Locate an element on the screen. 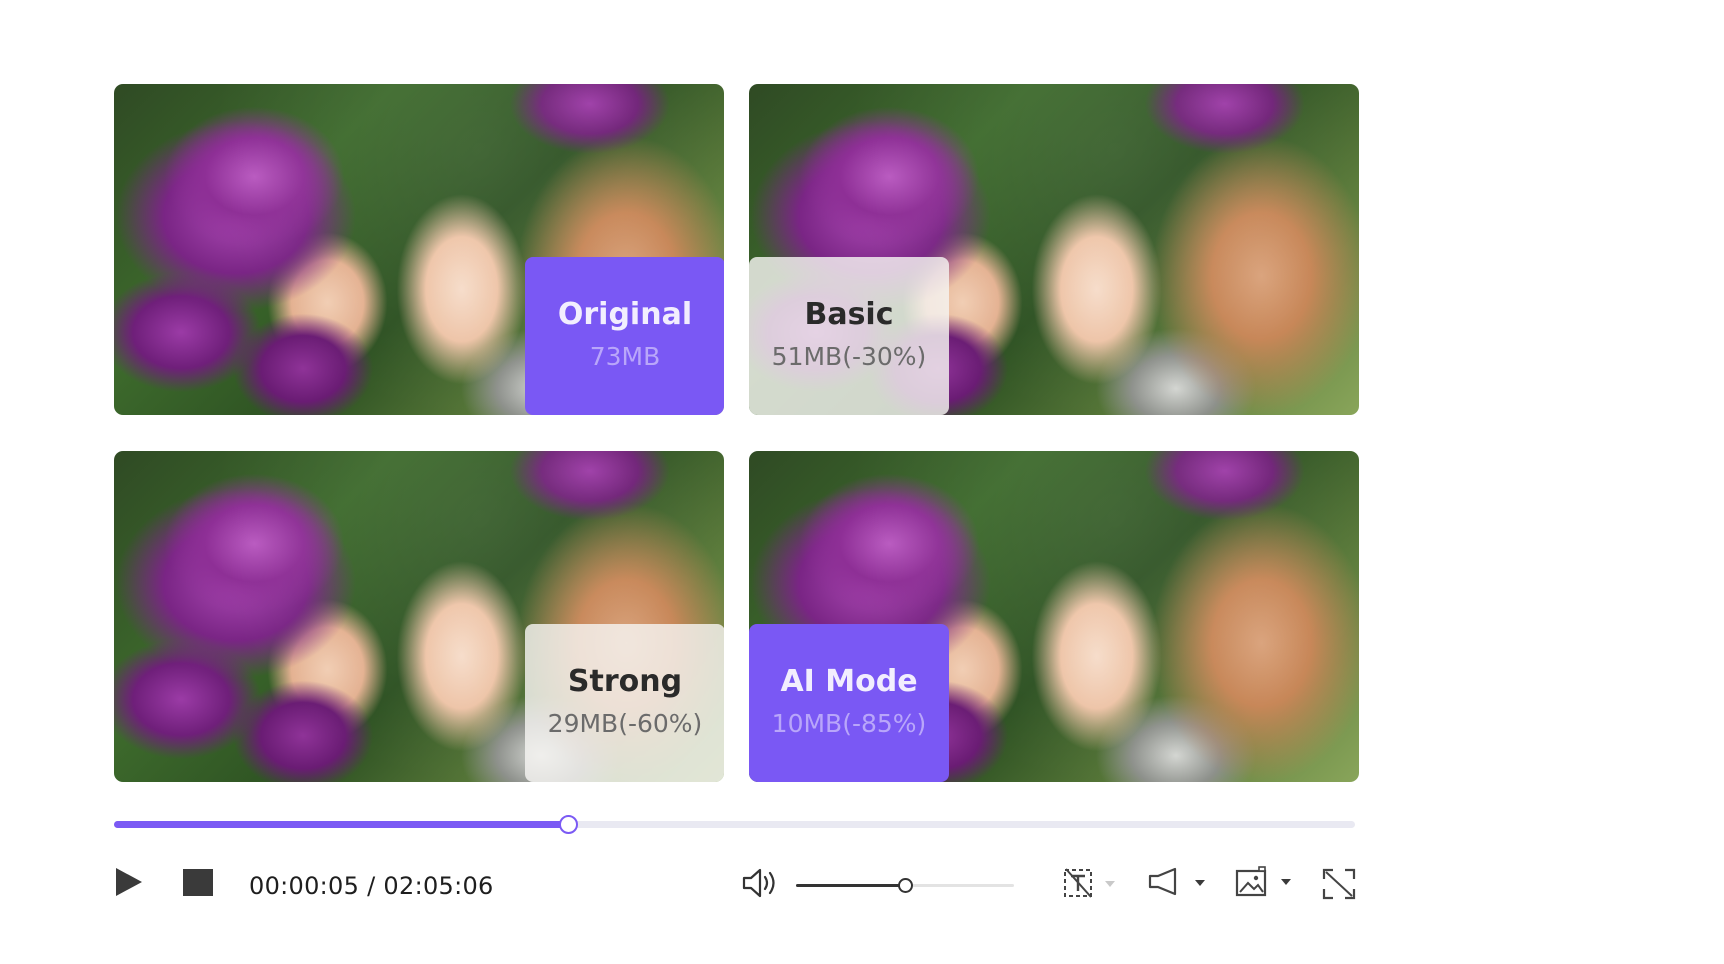 This screenshot has width=1724, height=964. play-icon is located at coordinates (129, 882).